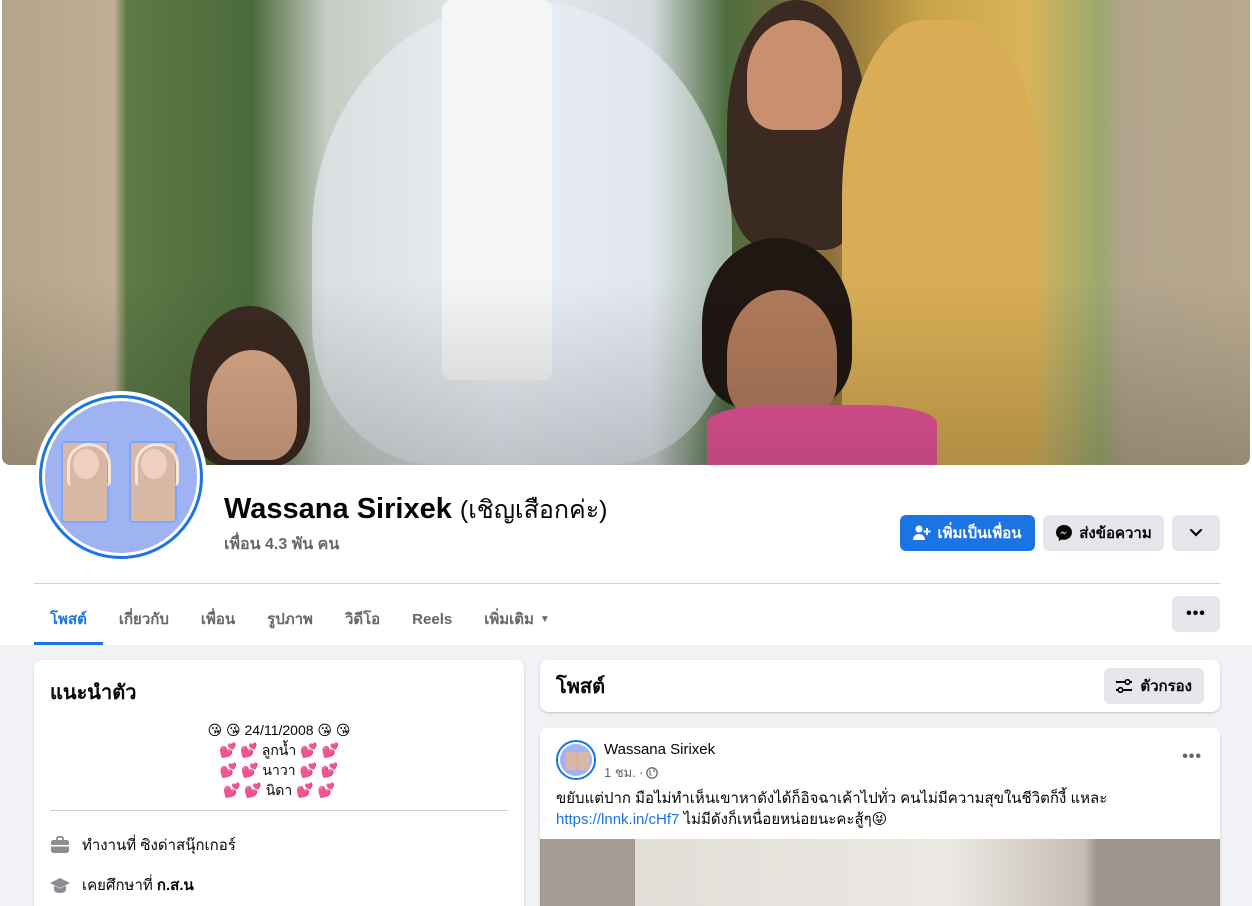 The height and width of the screenshot is (906, 1252). I want to click on tab-posts: โพสต์, so click(68, 619).